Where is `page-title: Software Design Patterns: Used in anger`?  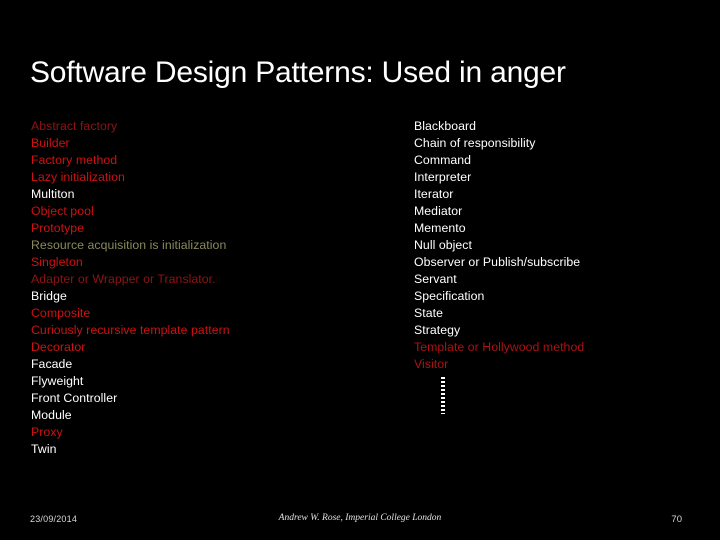
page-title: Software Design Patterns: Used in anger is located at coordinates (298, 72).